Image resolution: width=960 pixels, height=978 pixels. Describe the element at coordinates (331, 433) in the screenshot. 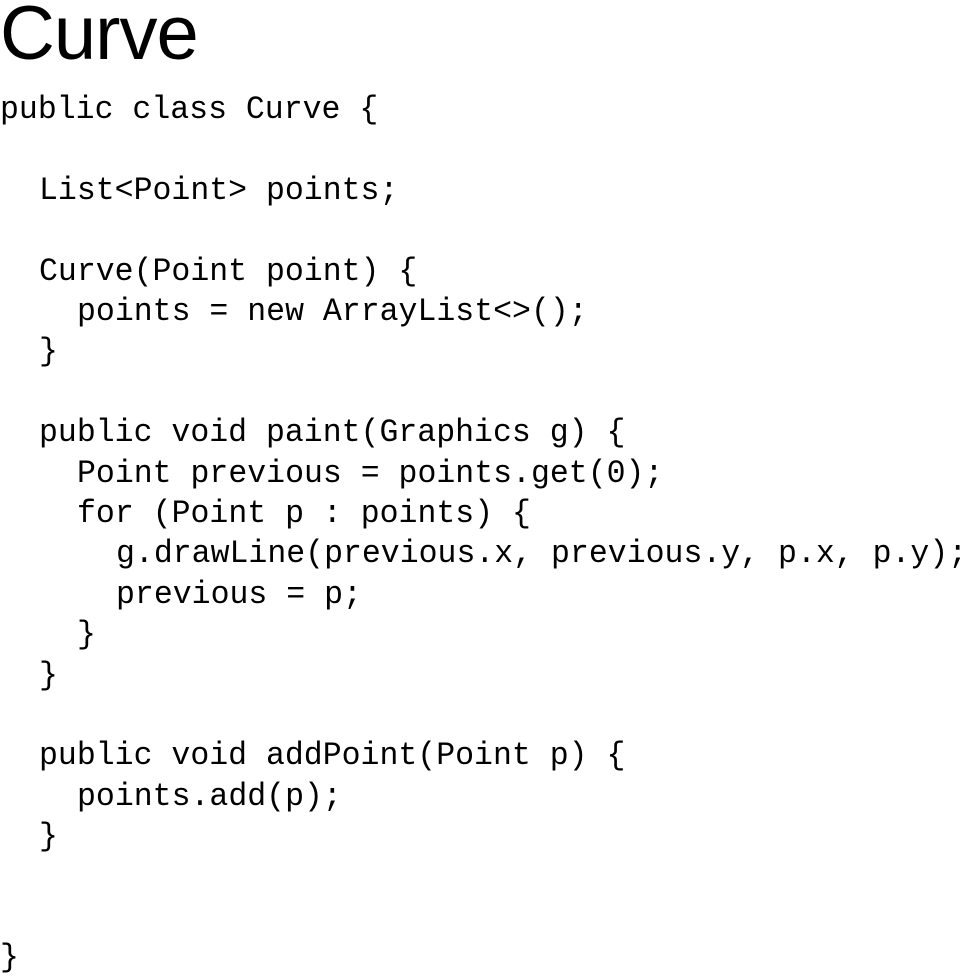

I see `code-line: public void paint(Graphics g) {` at that location.